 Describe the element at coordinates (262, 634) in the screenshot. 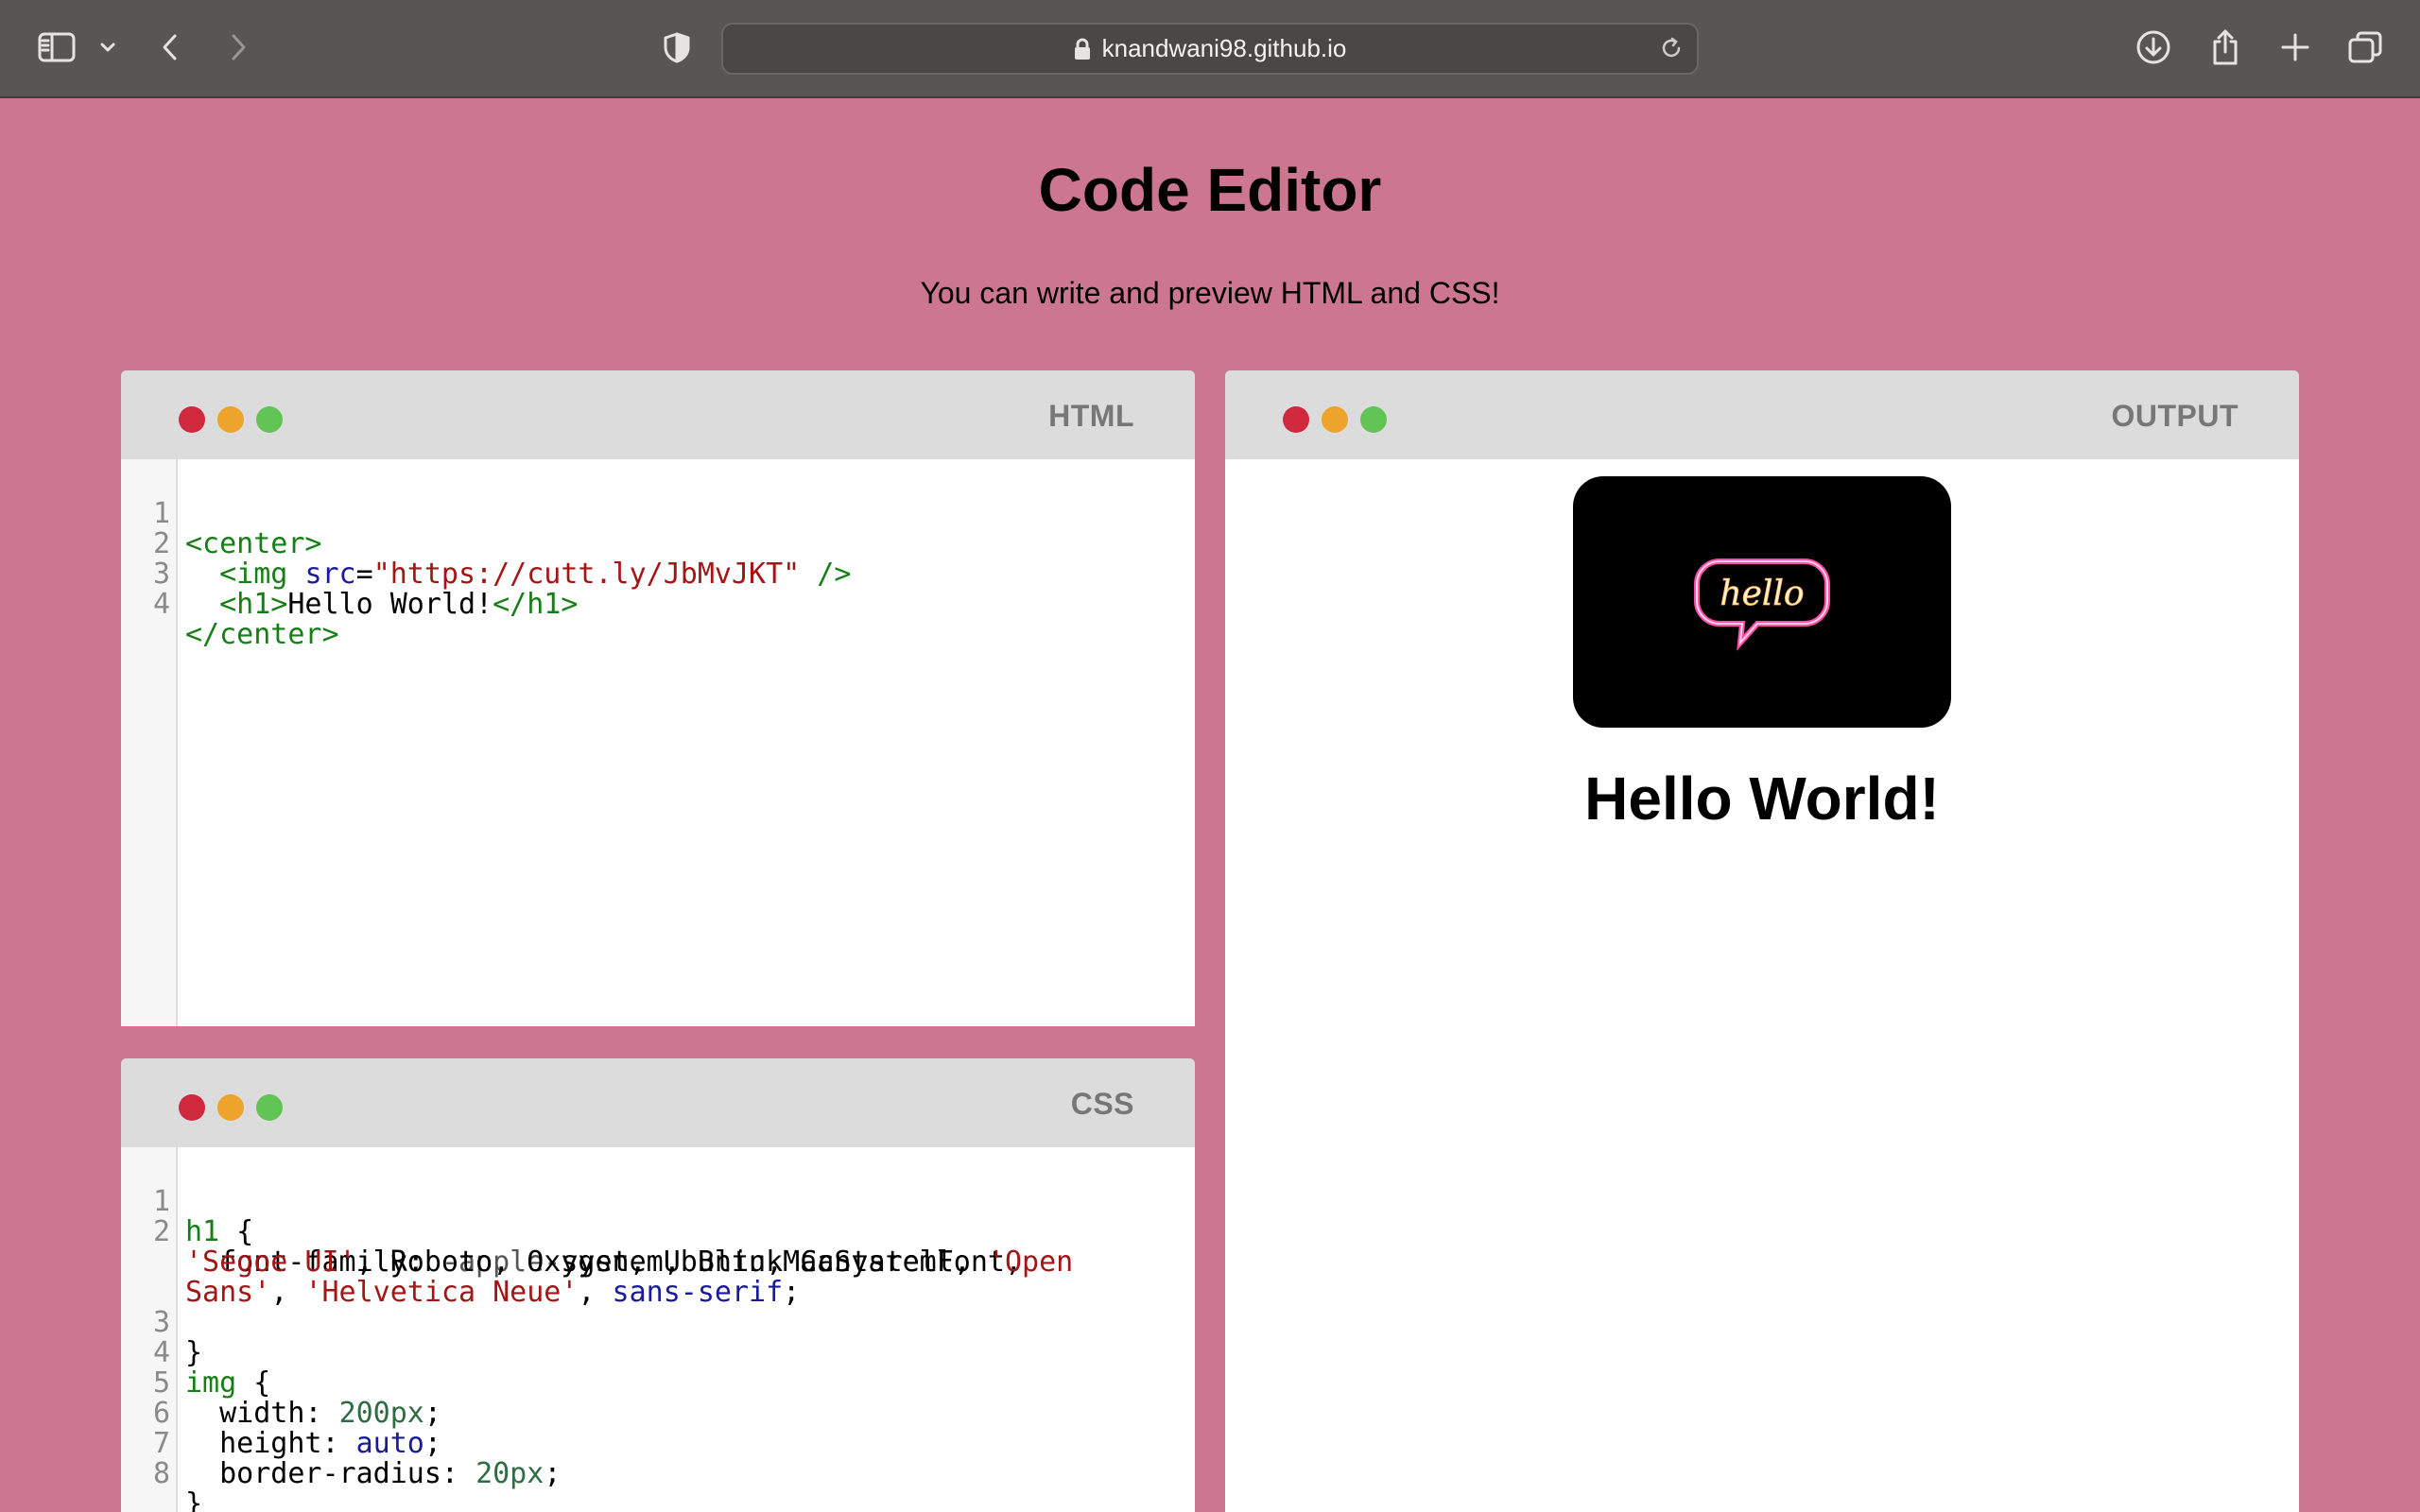

I see `code-token: </center>` at that location.